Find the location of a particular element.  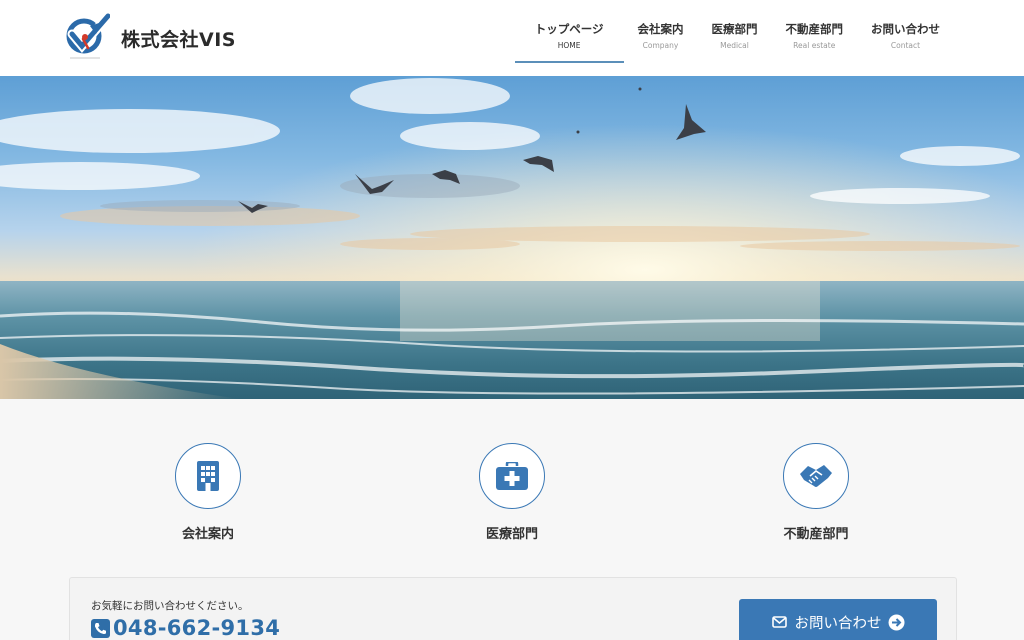

nav-sublabel: Real estate is located at coordinates (814, 45).